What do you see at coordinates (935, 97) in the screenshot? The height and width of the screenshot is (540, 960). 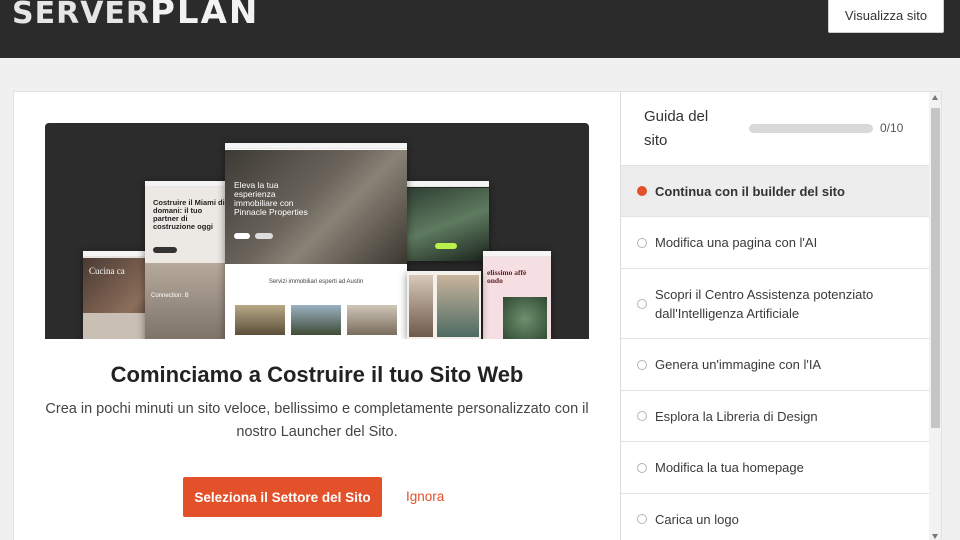 I see `scroll-up-arrow-icon` at bounding box center [935, 97].